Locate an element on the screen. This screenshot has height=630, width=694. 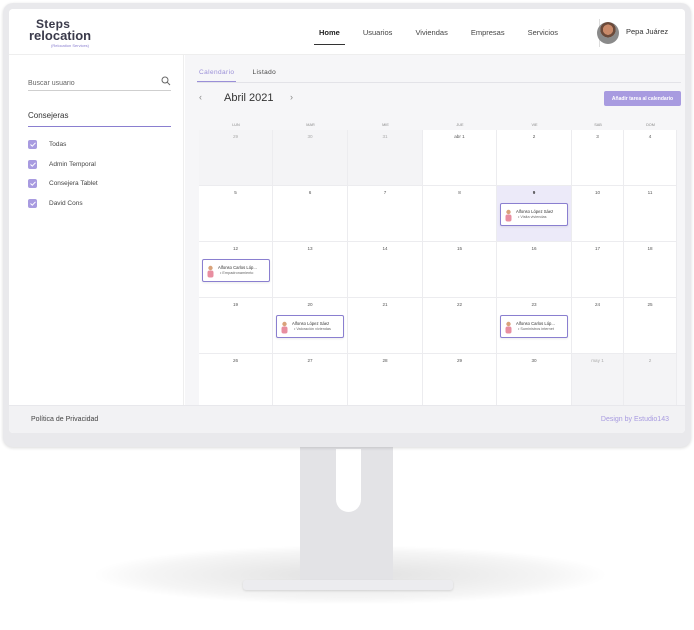
designer-credit-link: Design by Estudio143 is located at coordinates (635, 419).